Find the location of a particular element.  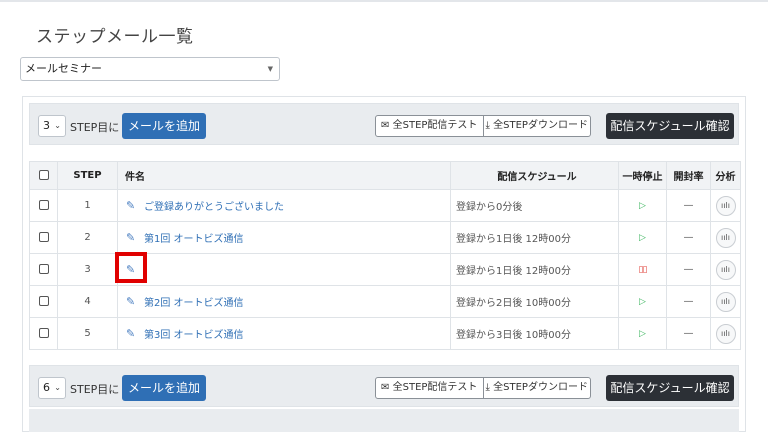

table-header-row: STEP 件名 配信スケジュール 一時停止 開封率 分析 is located at coordinates (385, 175).